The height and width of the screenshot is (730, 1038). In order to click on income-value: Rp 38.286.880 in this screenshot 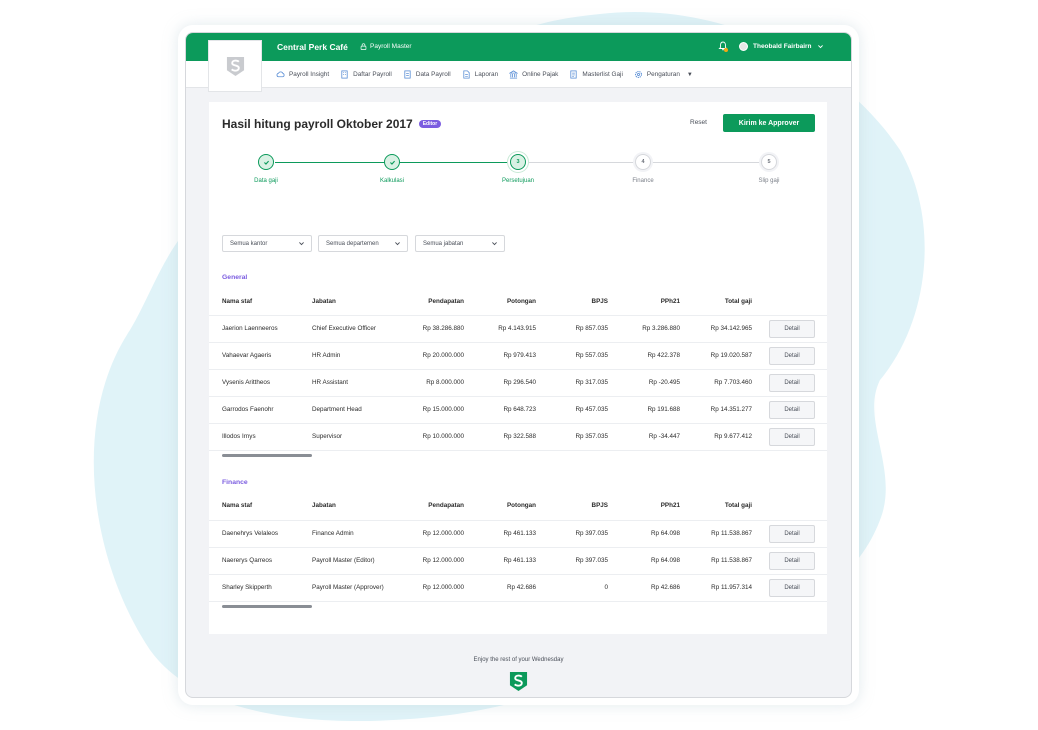, I will do `click(443, 328)`.